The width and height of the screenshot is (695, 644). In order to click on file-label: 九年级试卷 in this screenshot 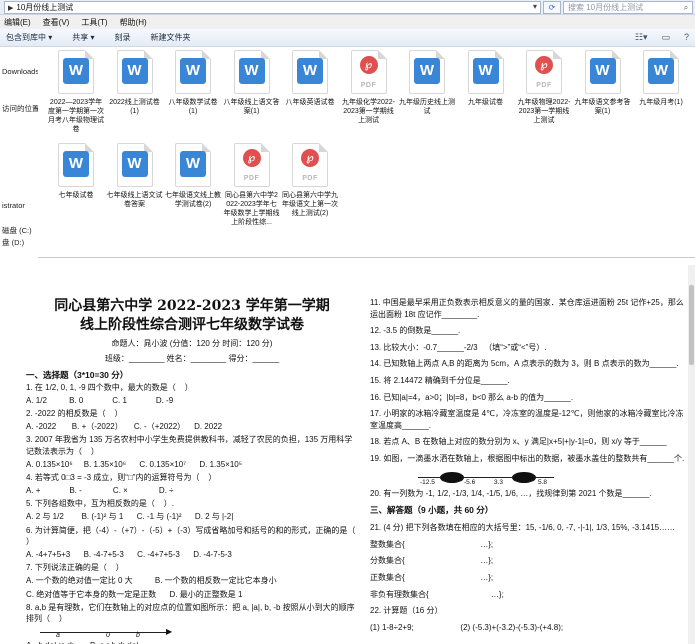, I will do `click(485, 102)`.